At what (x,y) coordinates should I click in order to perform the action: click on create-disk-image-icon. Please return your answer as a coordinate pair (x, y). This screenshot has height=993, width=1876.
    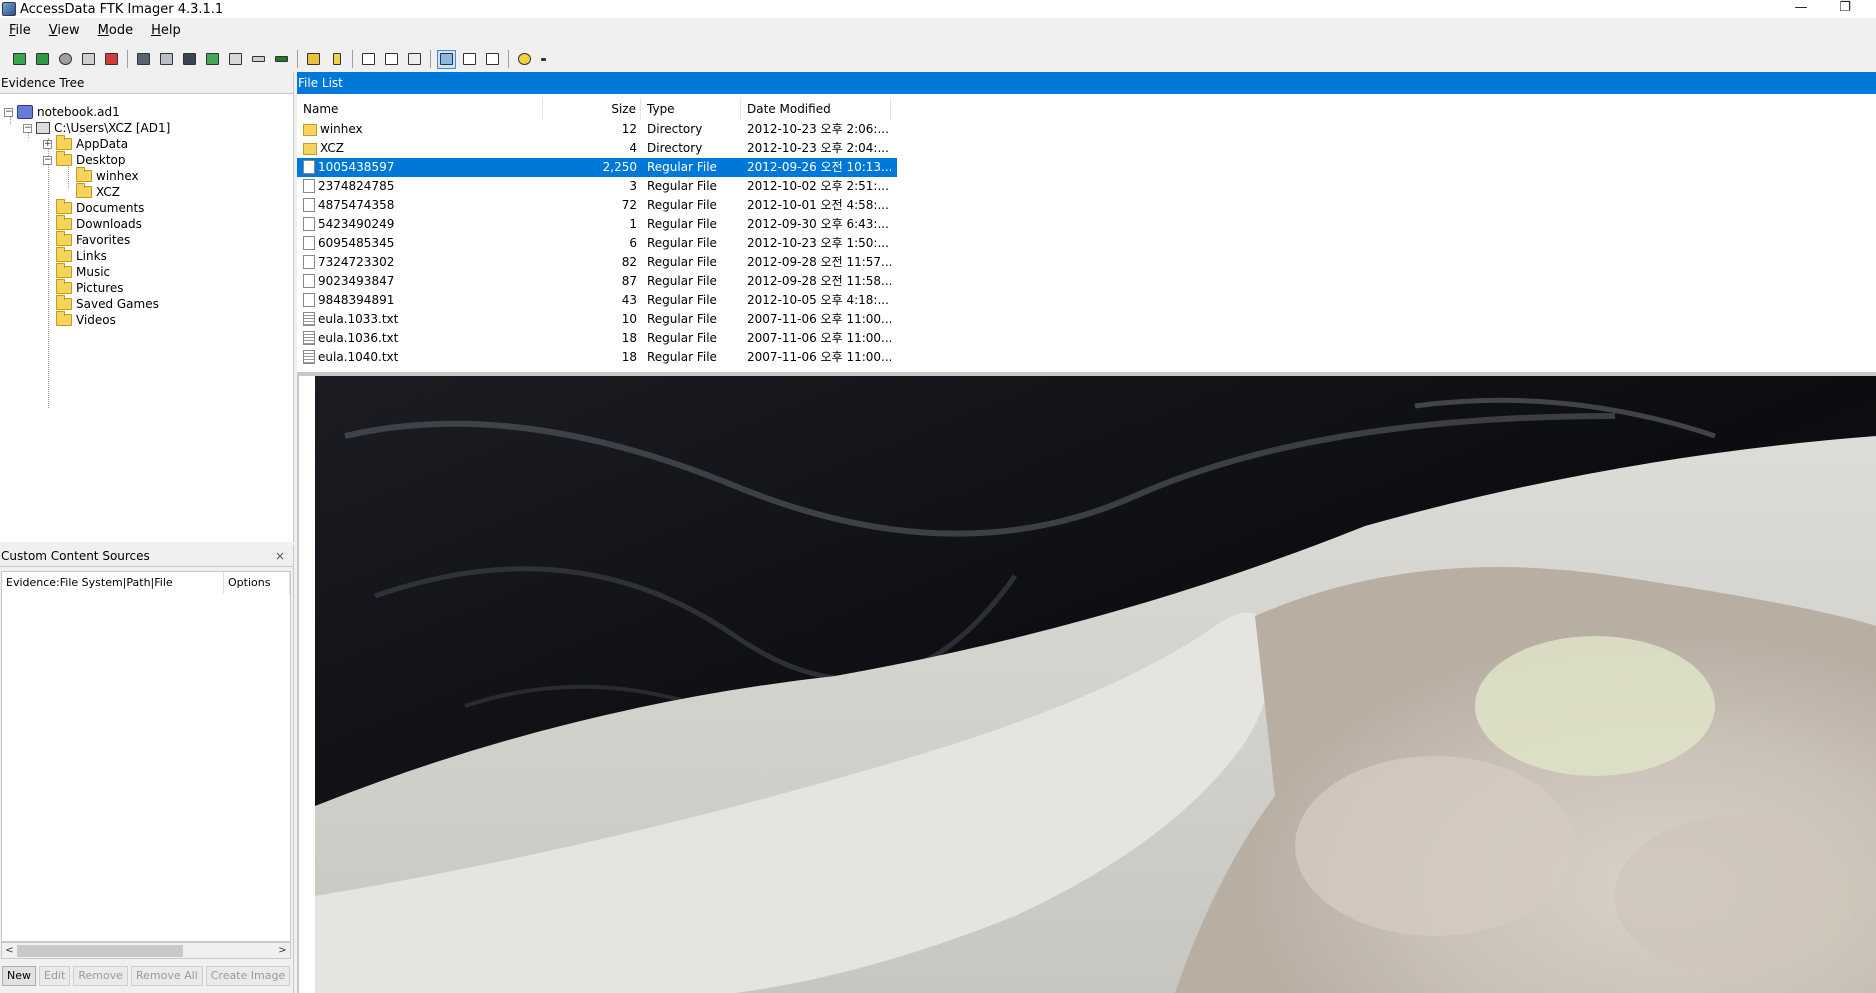
    Looking at the image, I should click on (143, 59).